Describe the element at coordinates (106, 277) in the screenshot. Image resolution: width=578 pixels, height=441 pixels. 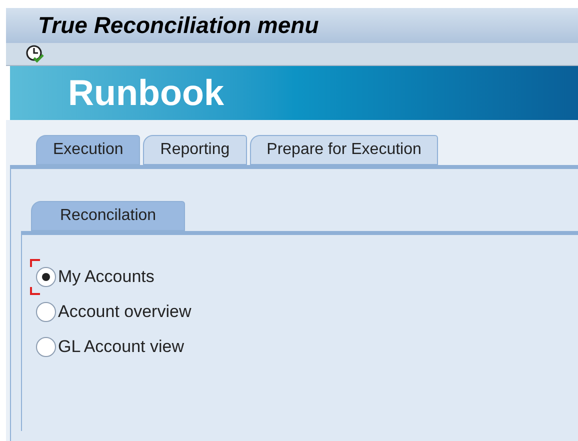
I see `radio-label: My Accounts` at that location.